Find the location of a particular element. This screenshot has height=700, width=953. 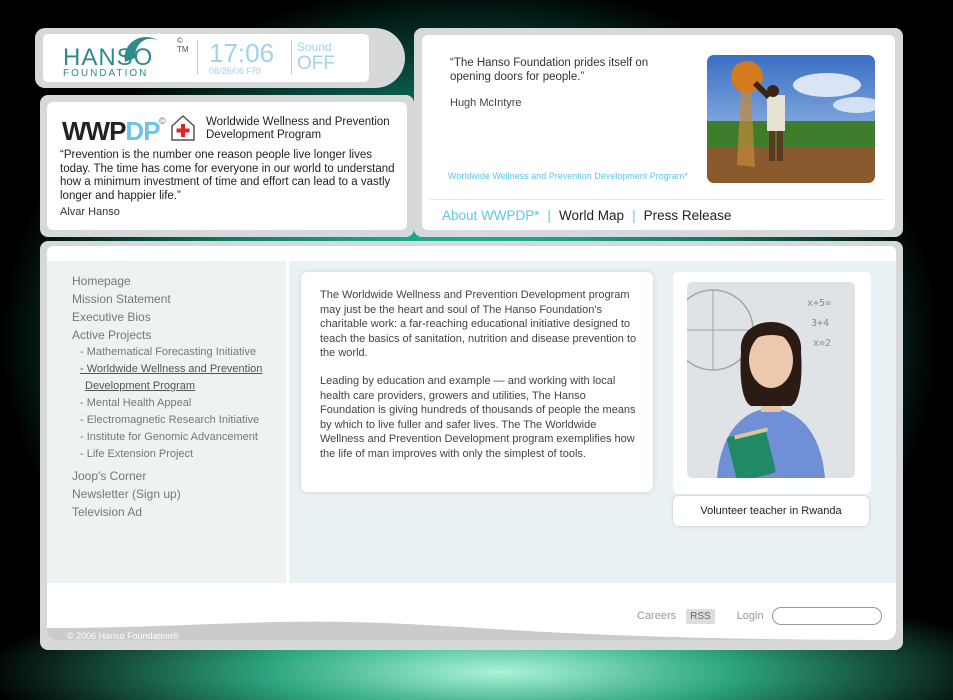

sidebar-item-executive-bios: Executive Bios is located at coordinates (167, 317).